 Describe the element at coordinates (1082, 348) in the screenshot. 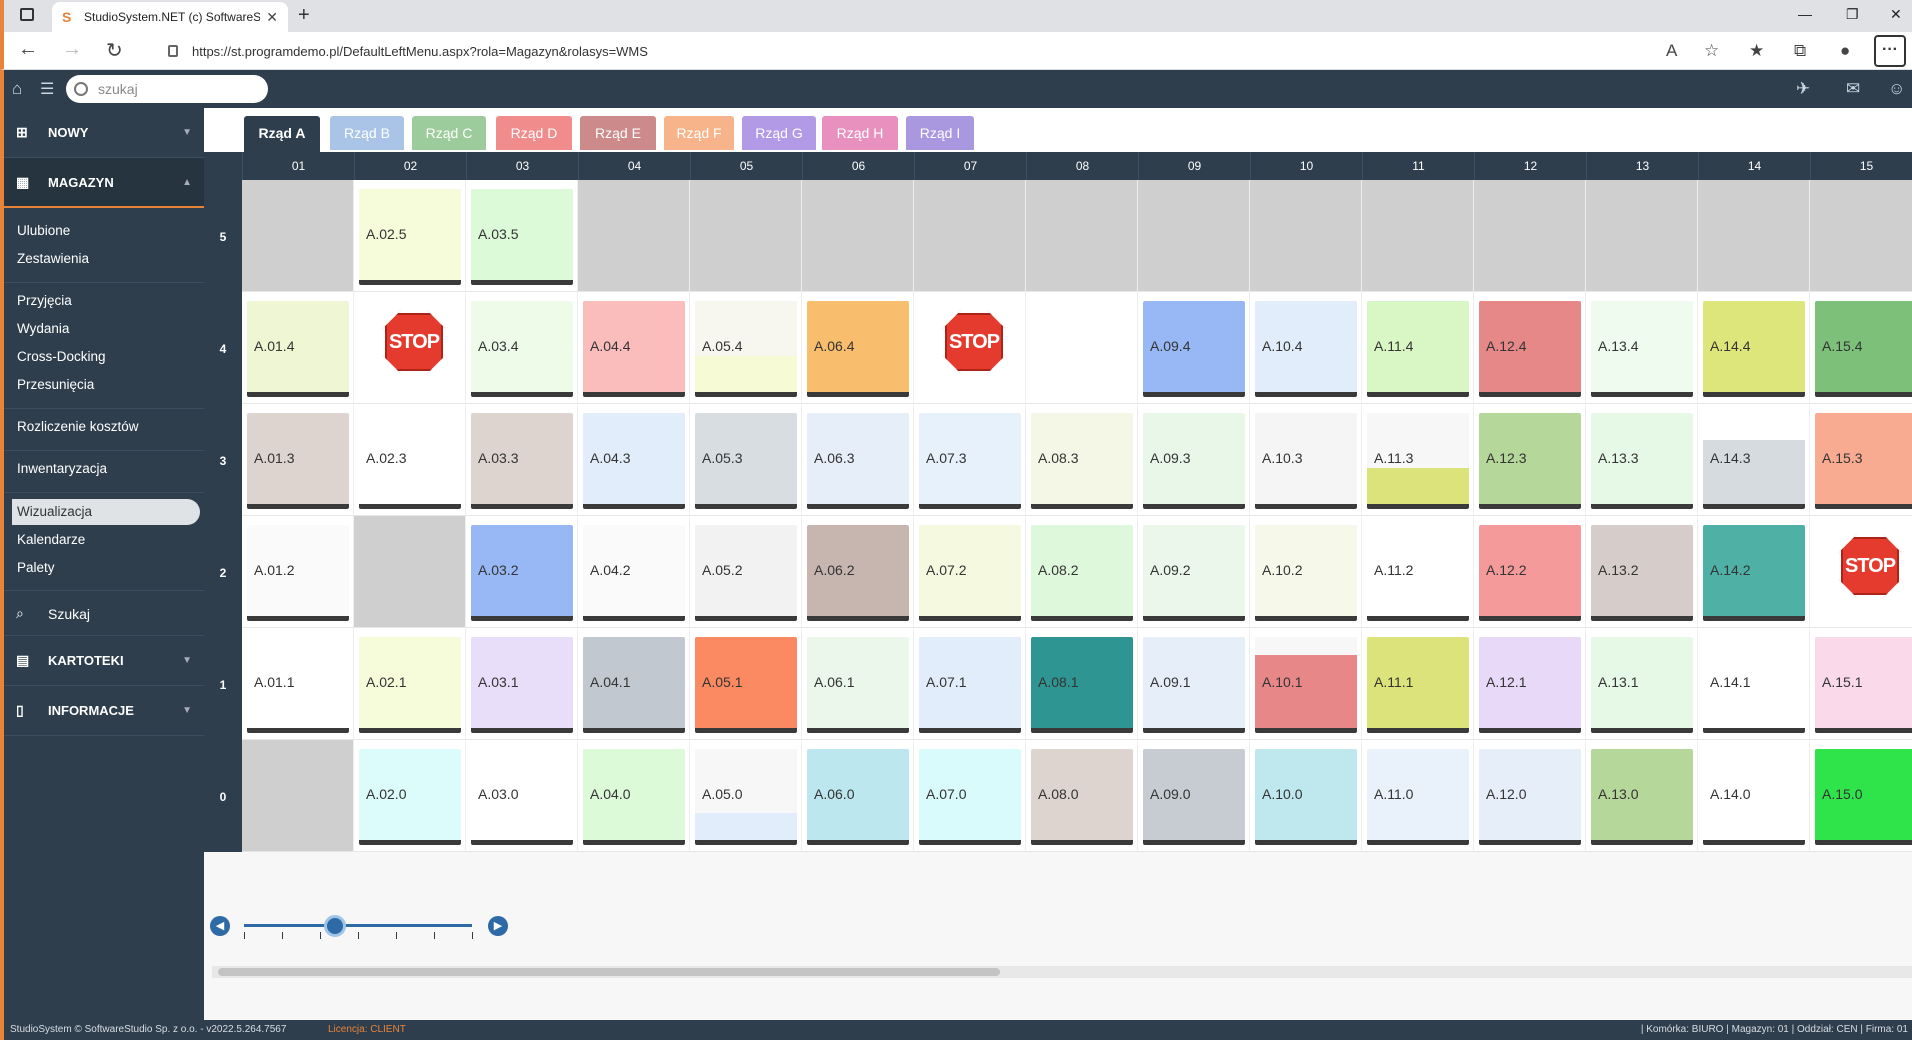

I see `empty-slot` at that location.